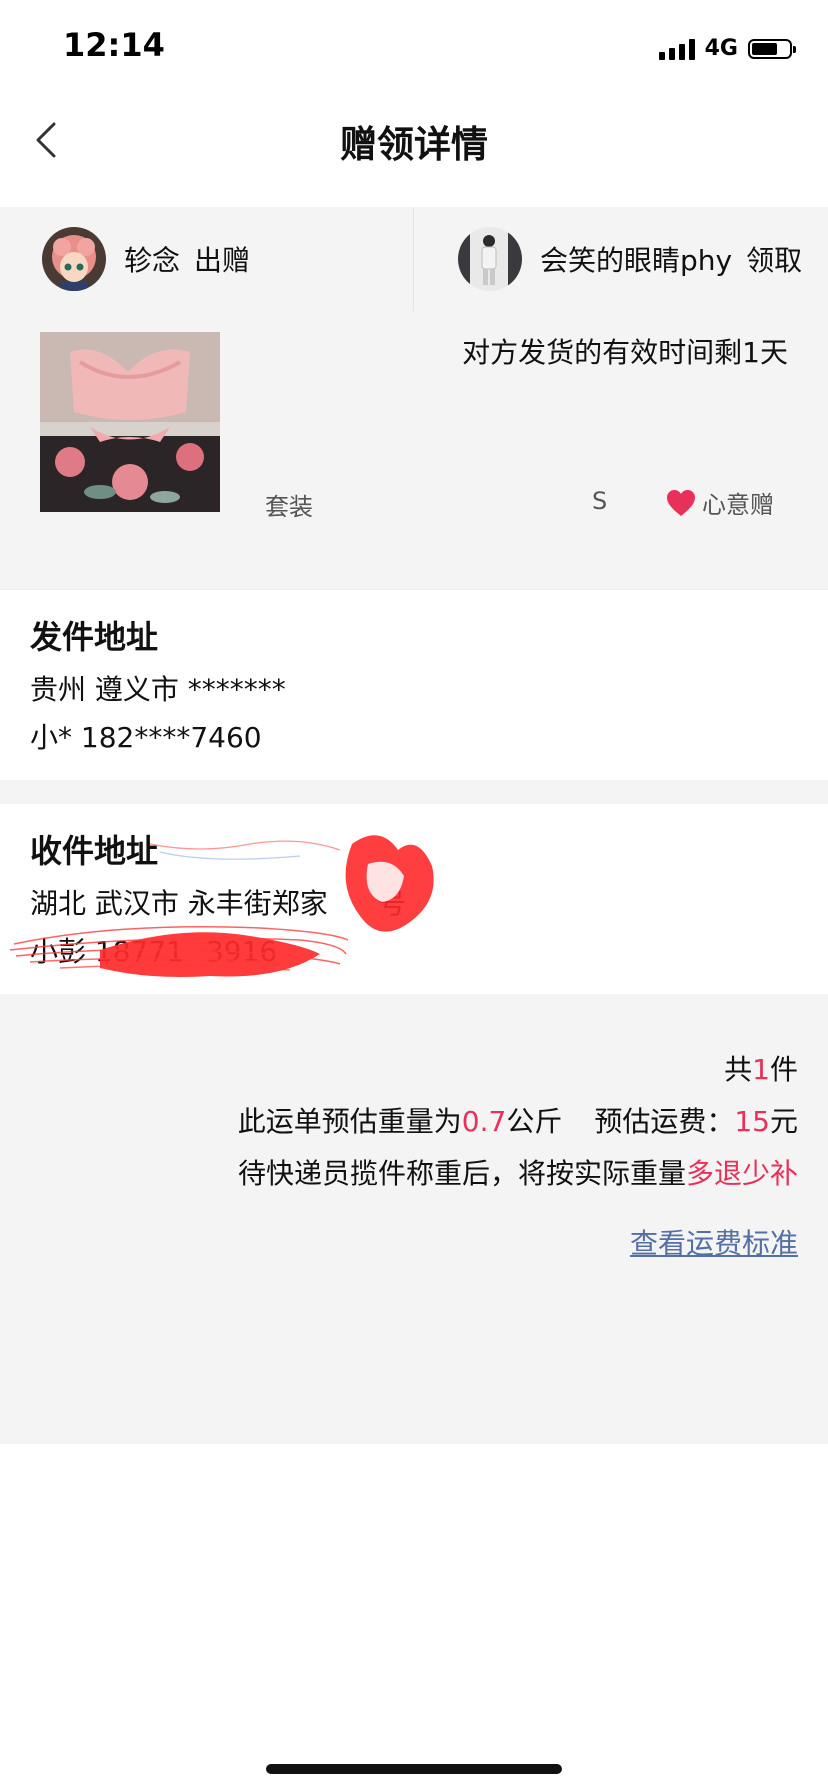 The width and height of the screenshot is (828, 1792). What do you see at coordinates (783, 1121) in the screenshot?
I see `fee-unit: 元` at bounding box center [783, 1121].